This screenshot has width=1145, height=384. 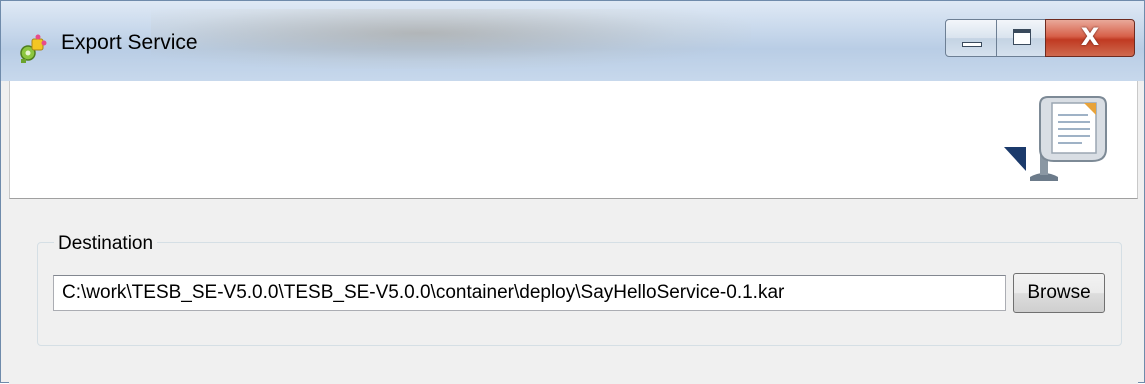 I want to click on maximize-button, so click(x=1021, y=38).